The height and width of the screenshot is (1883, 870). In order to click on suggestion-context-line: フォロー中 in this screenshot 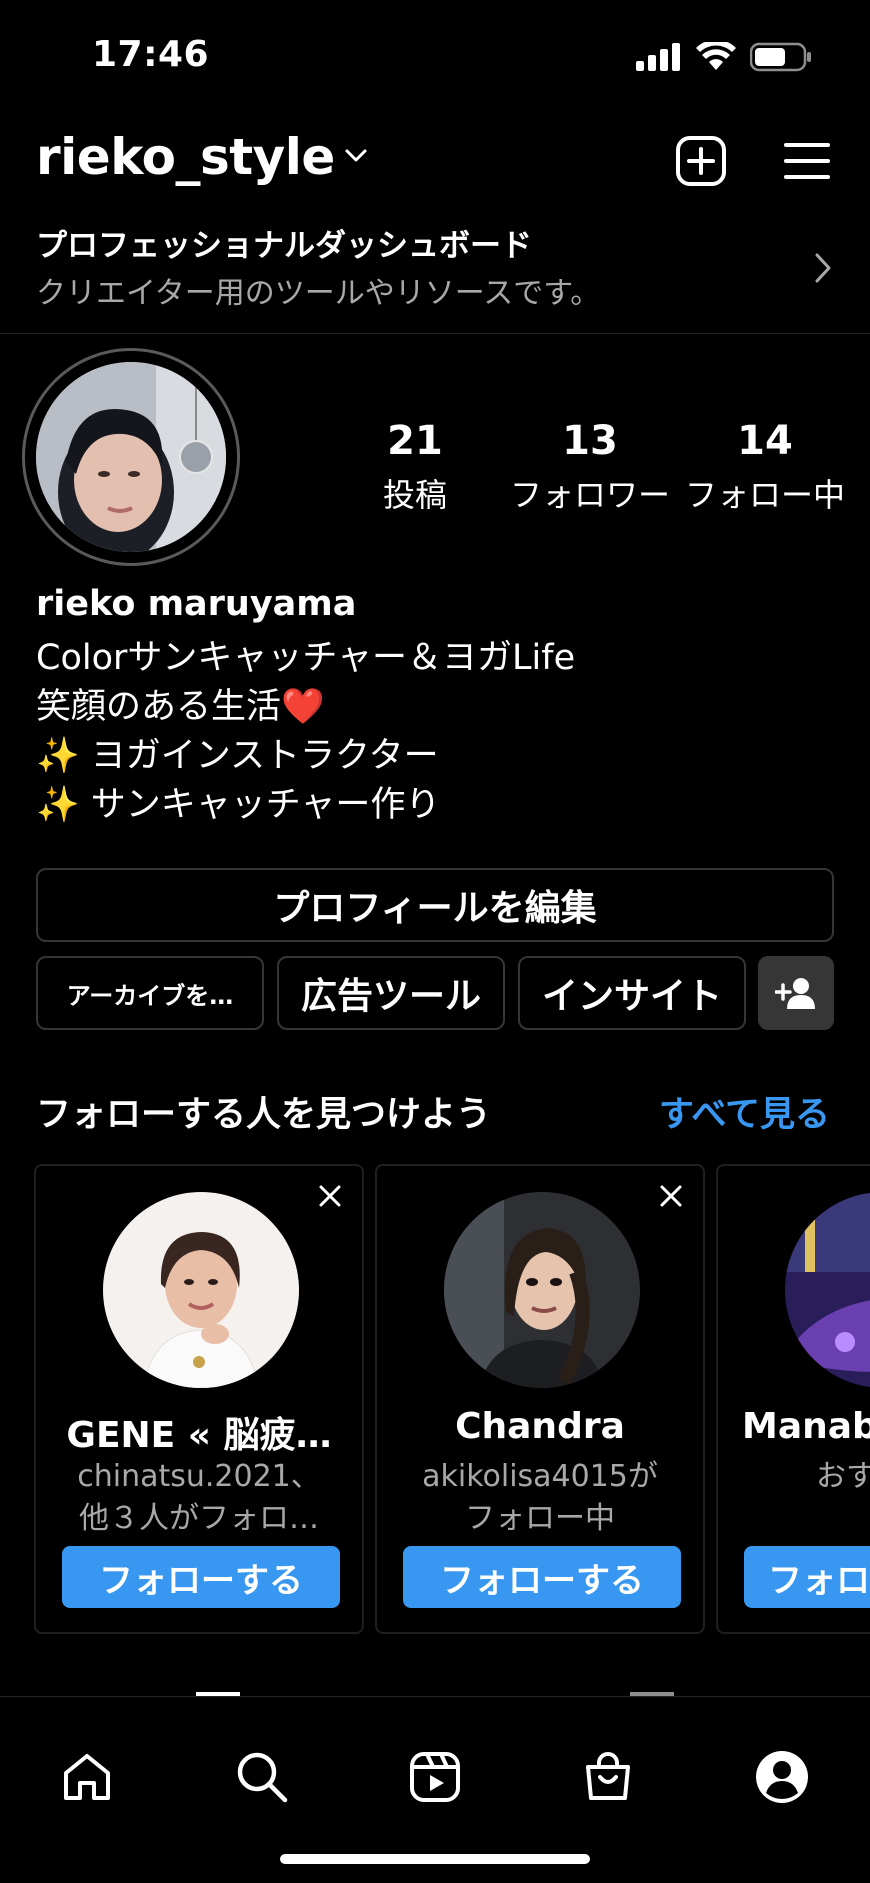, I will do `click(540, 1518)`.